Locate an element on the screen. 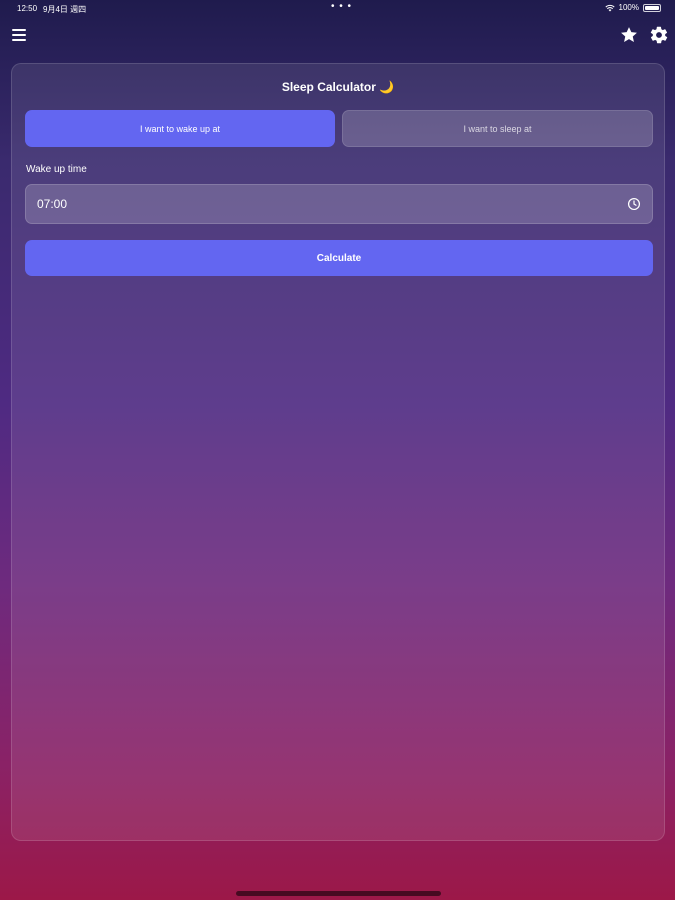  calculate-button: Calculate is located at coordinates (339, 258).